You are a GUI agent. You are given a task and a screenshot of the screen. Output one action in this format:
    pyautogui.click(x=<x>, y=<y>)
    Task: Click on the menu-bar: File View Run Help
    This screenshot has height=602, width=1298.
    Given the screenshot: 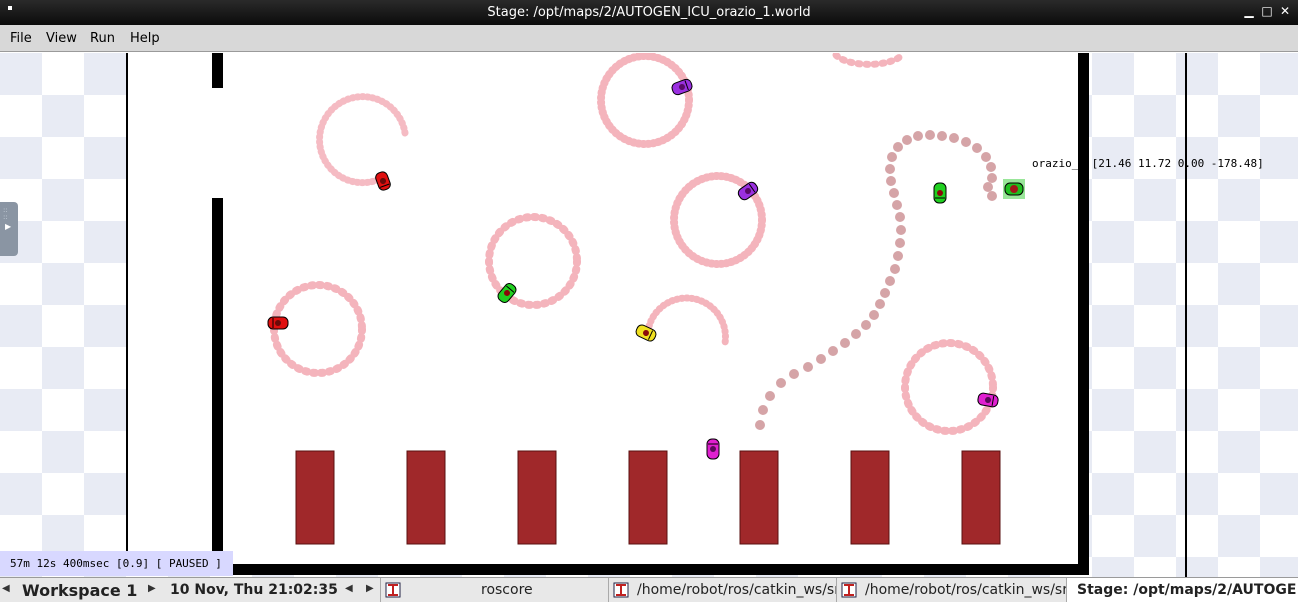 What is the action you would take?
    pyautogui.click(x=649, y=38)
    